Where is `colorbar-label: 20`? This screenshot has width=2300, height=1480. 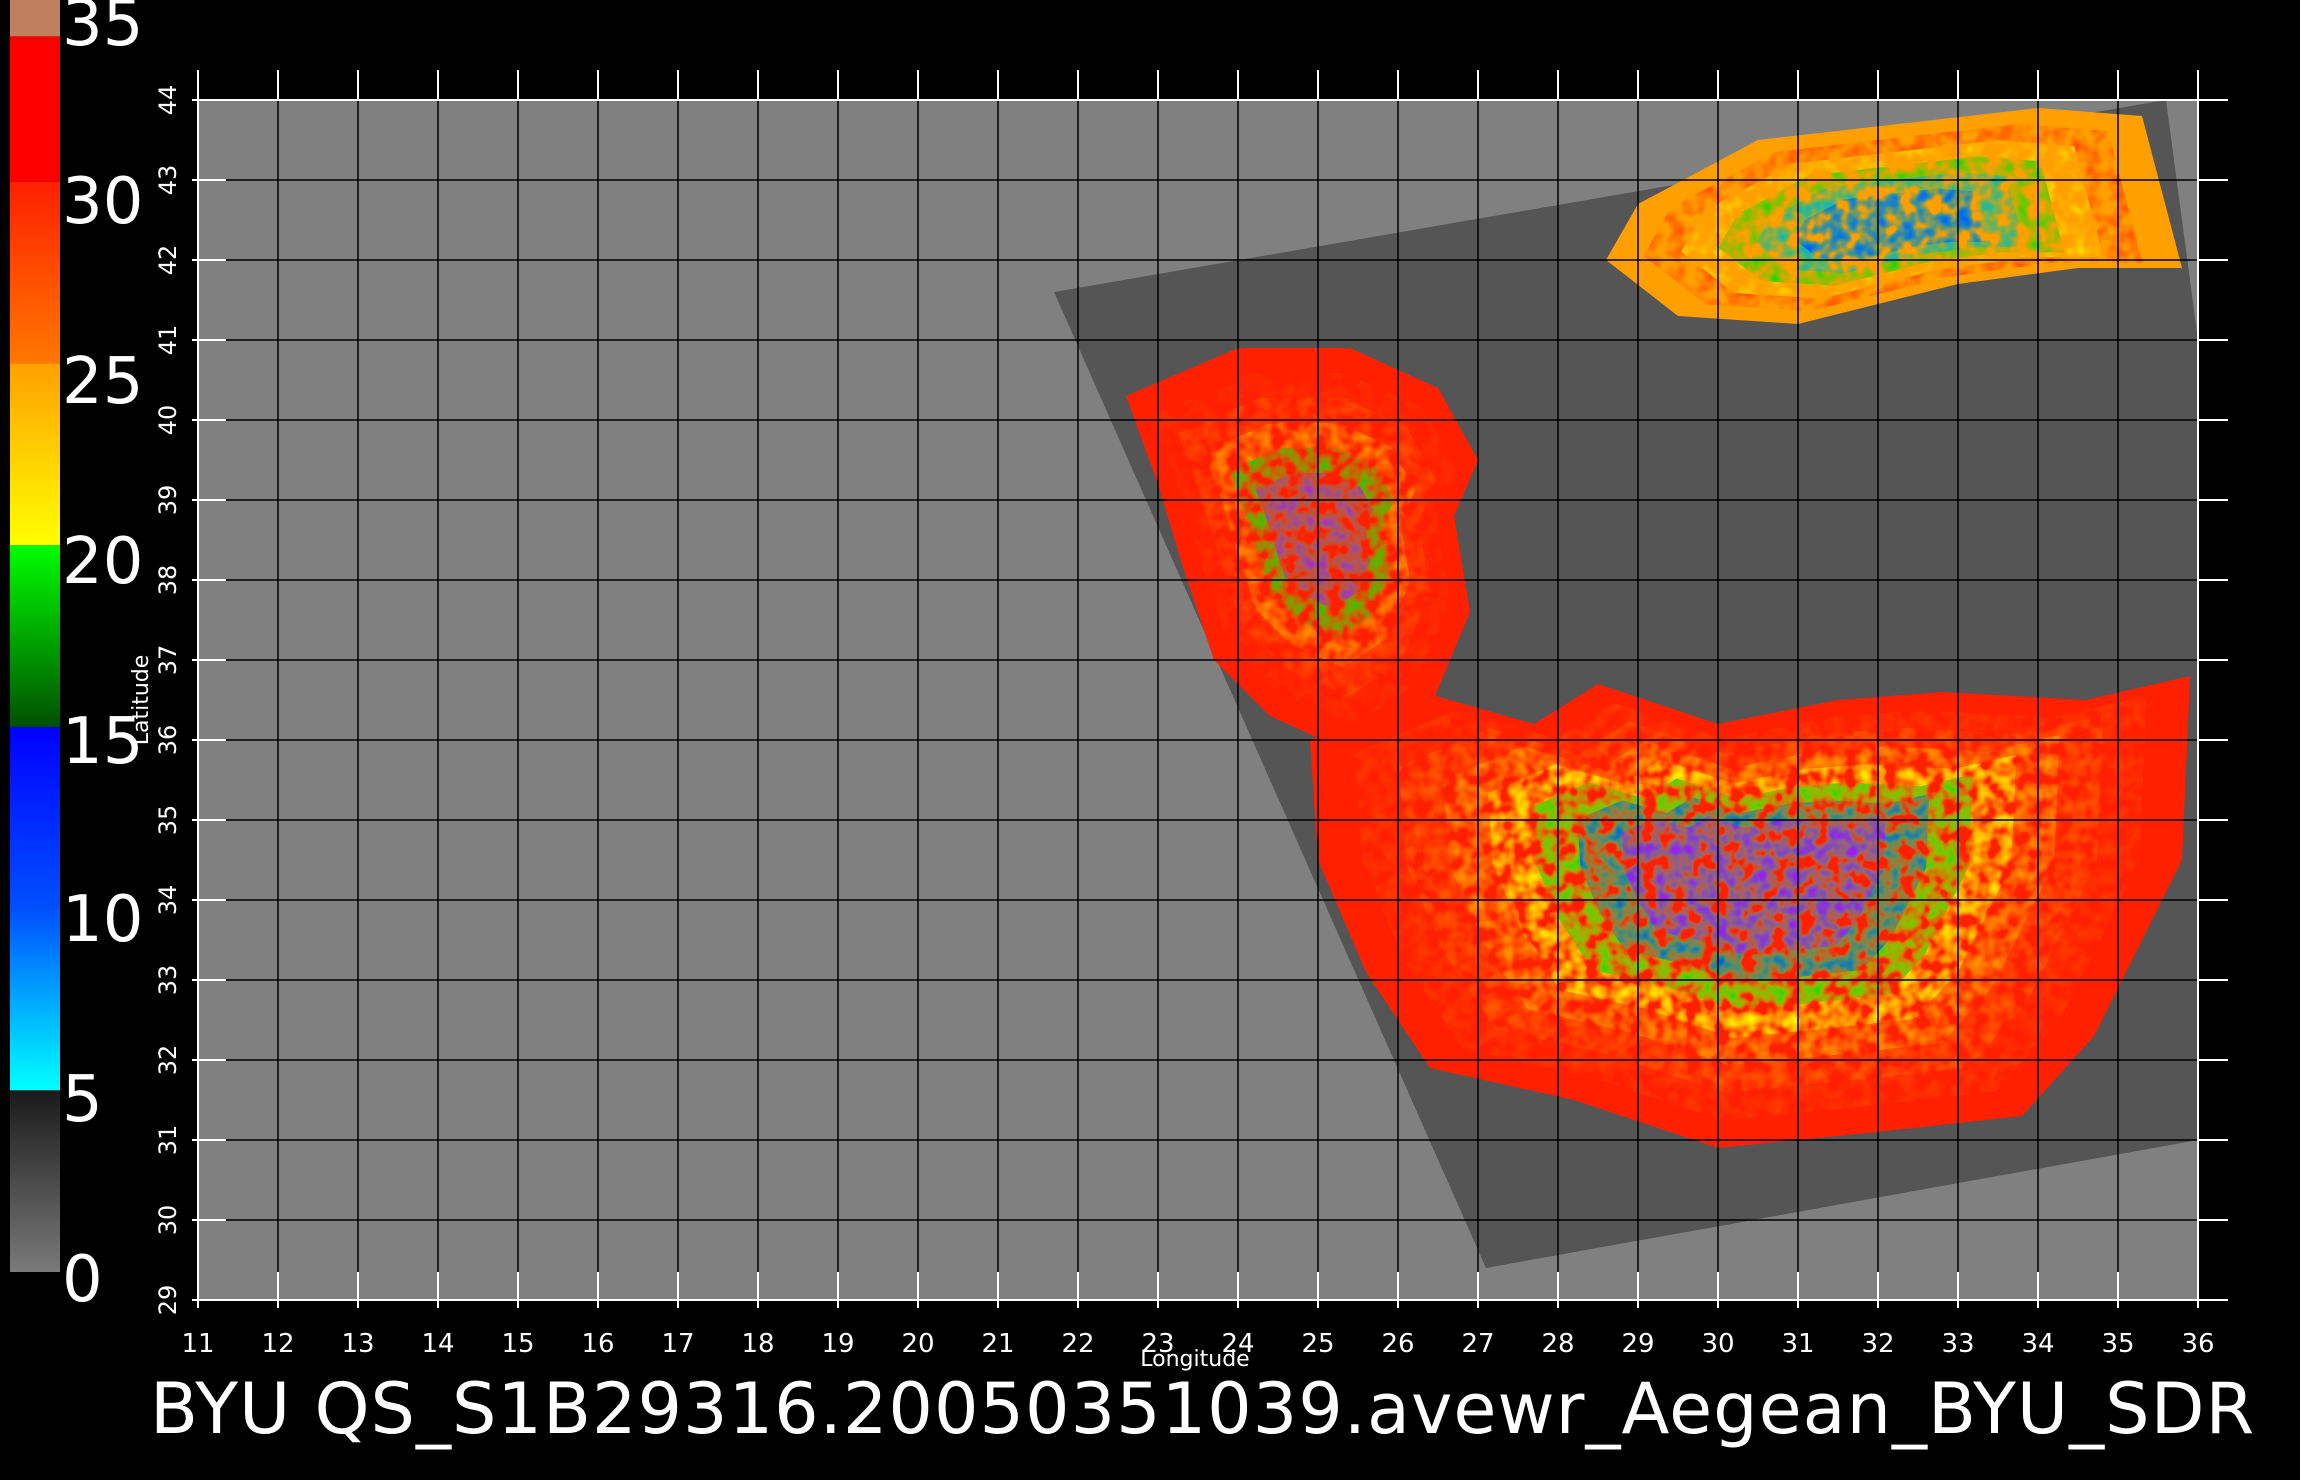 colorbar-label: 20 is located at coordinates (103, 562).